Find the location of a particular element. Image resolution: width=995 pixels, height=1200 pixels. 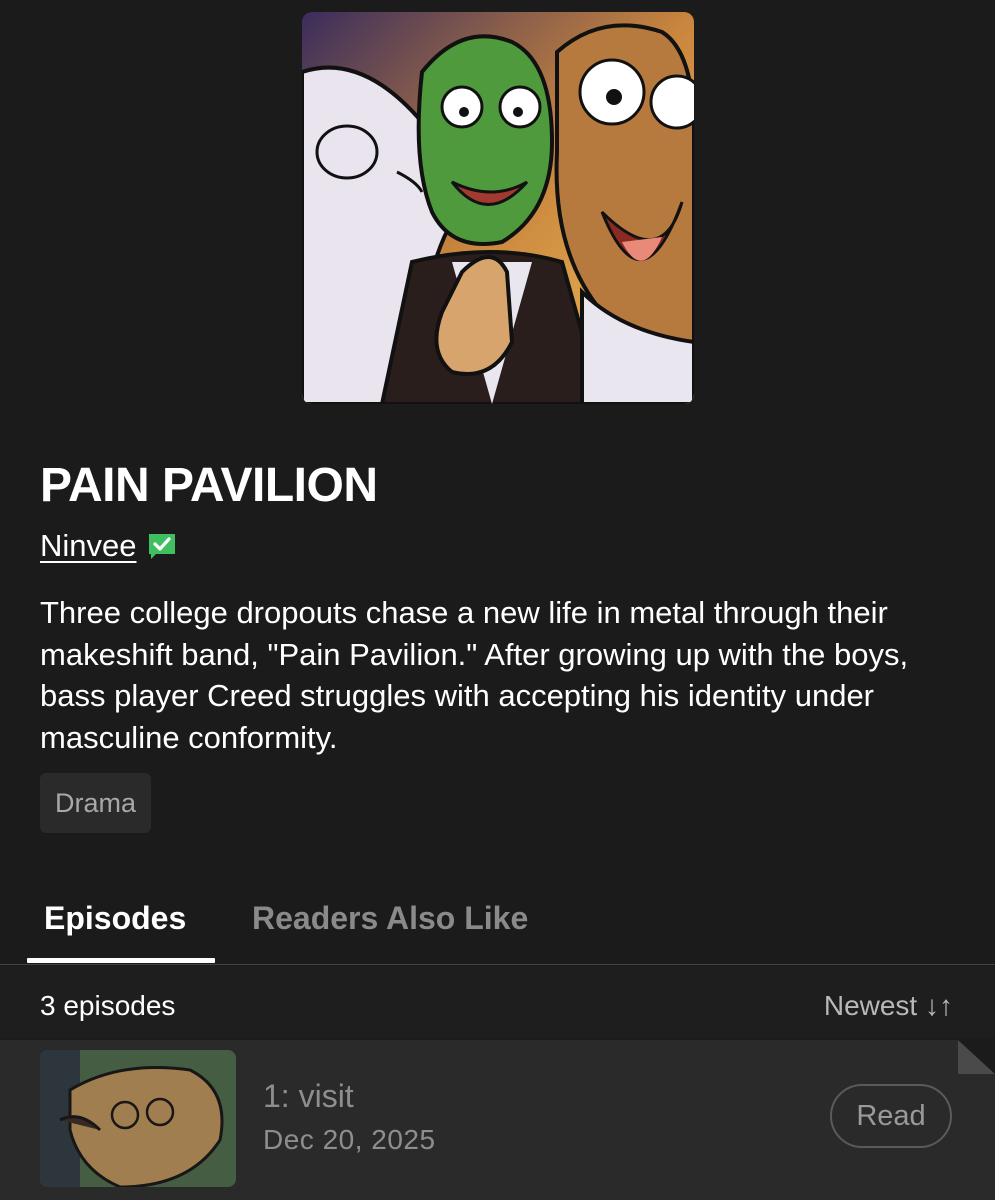

author-link: Ninvee is located at coordinates (88, 546).